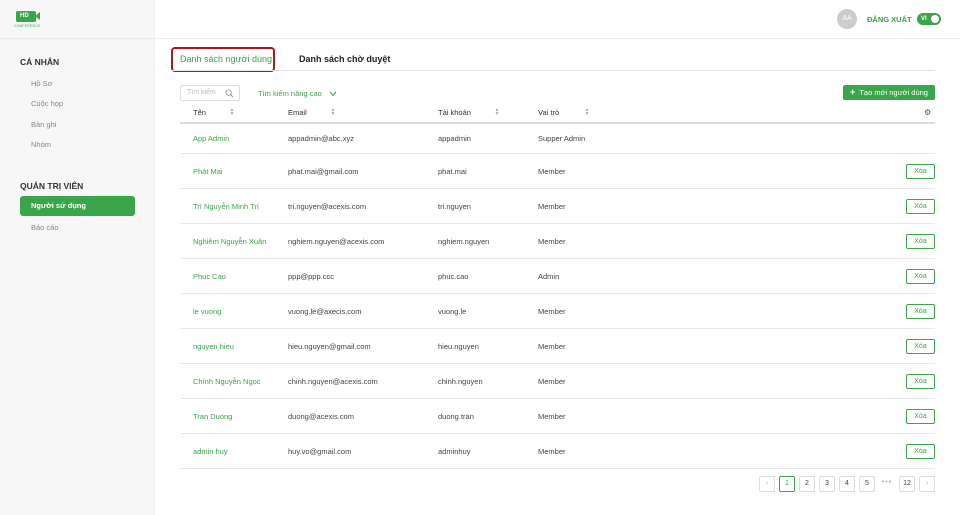  I want to click on pagination-page: 5, so click(867, 484).